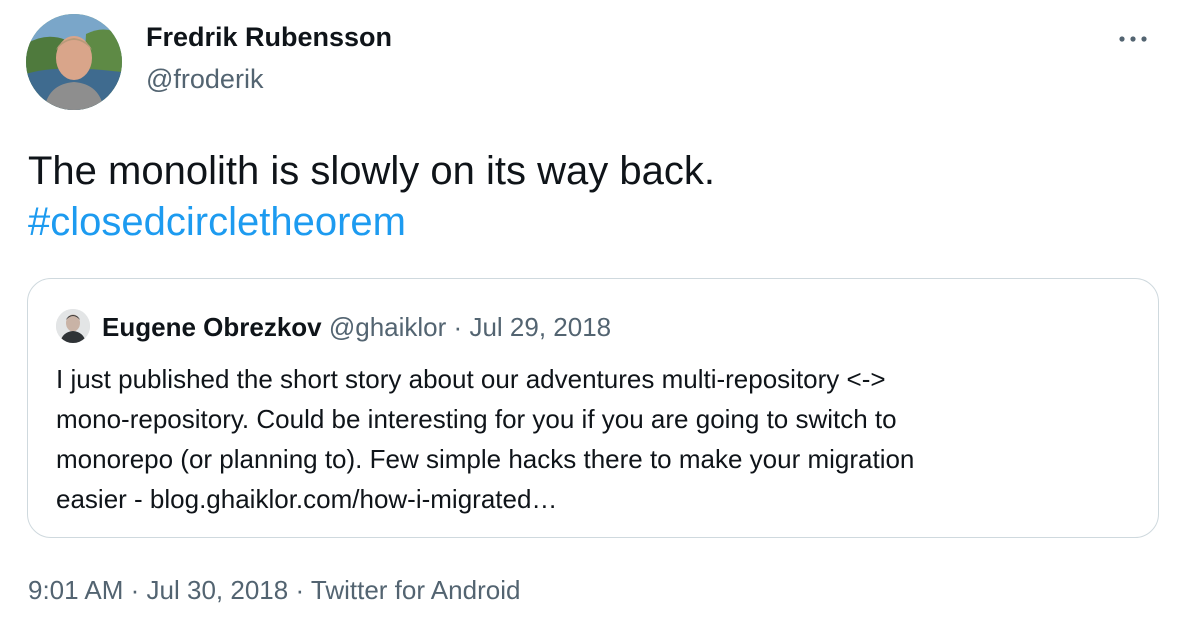 The width and height of the screenshot is (1186, 640). I want to click on tweet-text-body: The monolith is slowly on its way back., so click(371, 171).